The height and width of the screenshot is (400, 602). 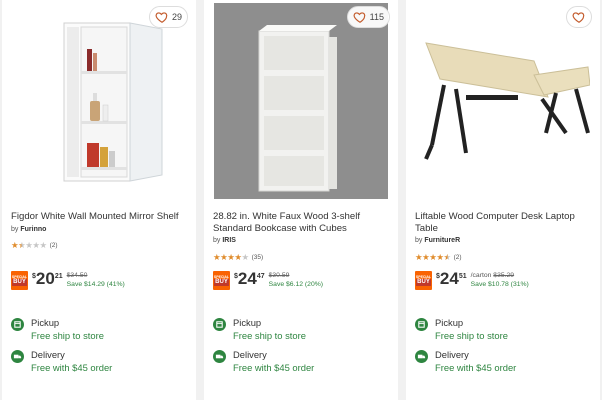 What do you see at coordinates (229, 240) in the screenshot?
I see `brand-name: IRIS` at bounding box center [229, 240].